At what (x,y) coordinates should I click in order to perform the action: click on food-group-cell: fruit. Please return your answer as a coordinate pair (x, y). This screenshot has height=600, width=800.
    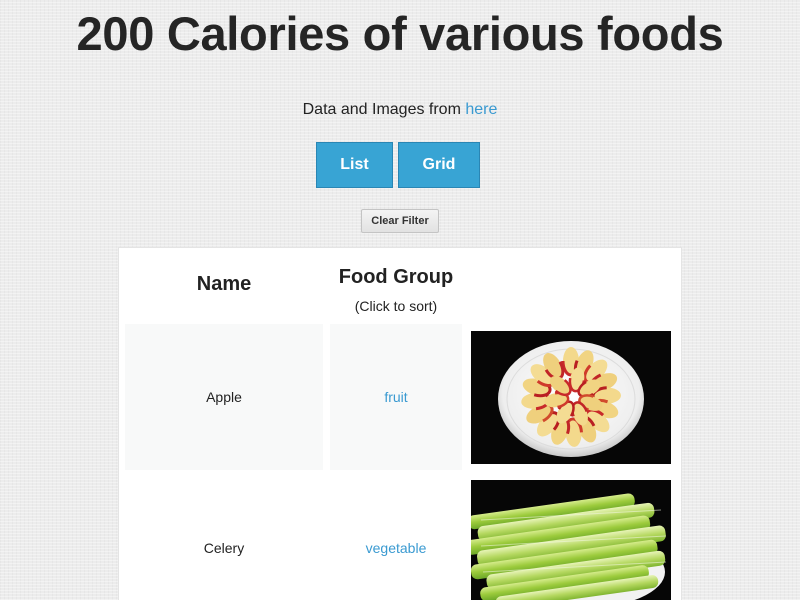
    Looking at the image, I should click on (396, 397).